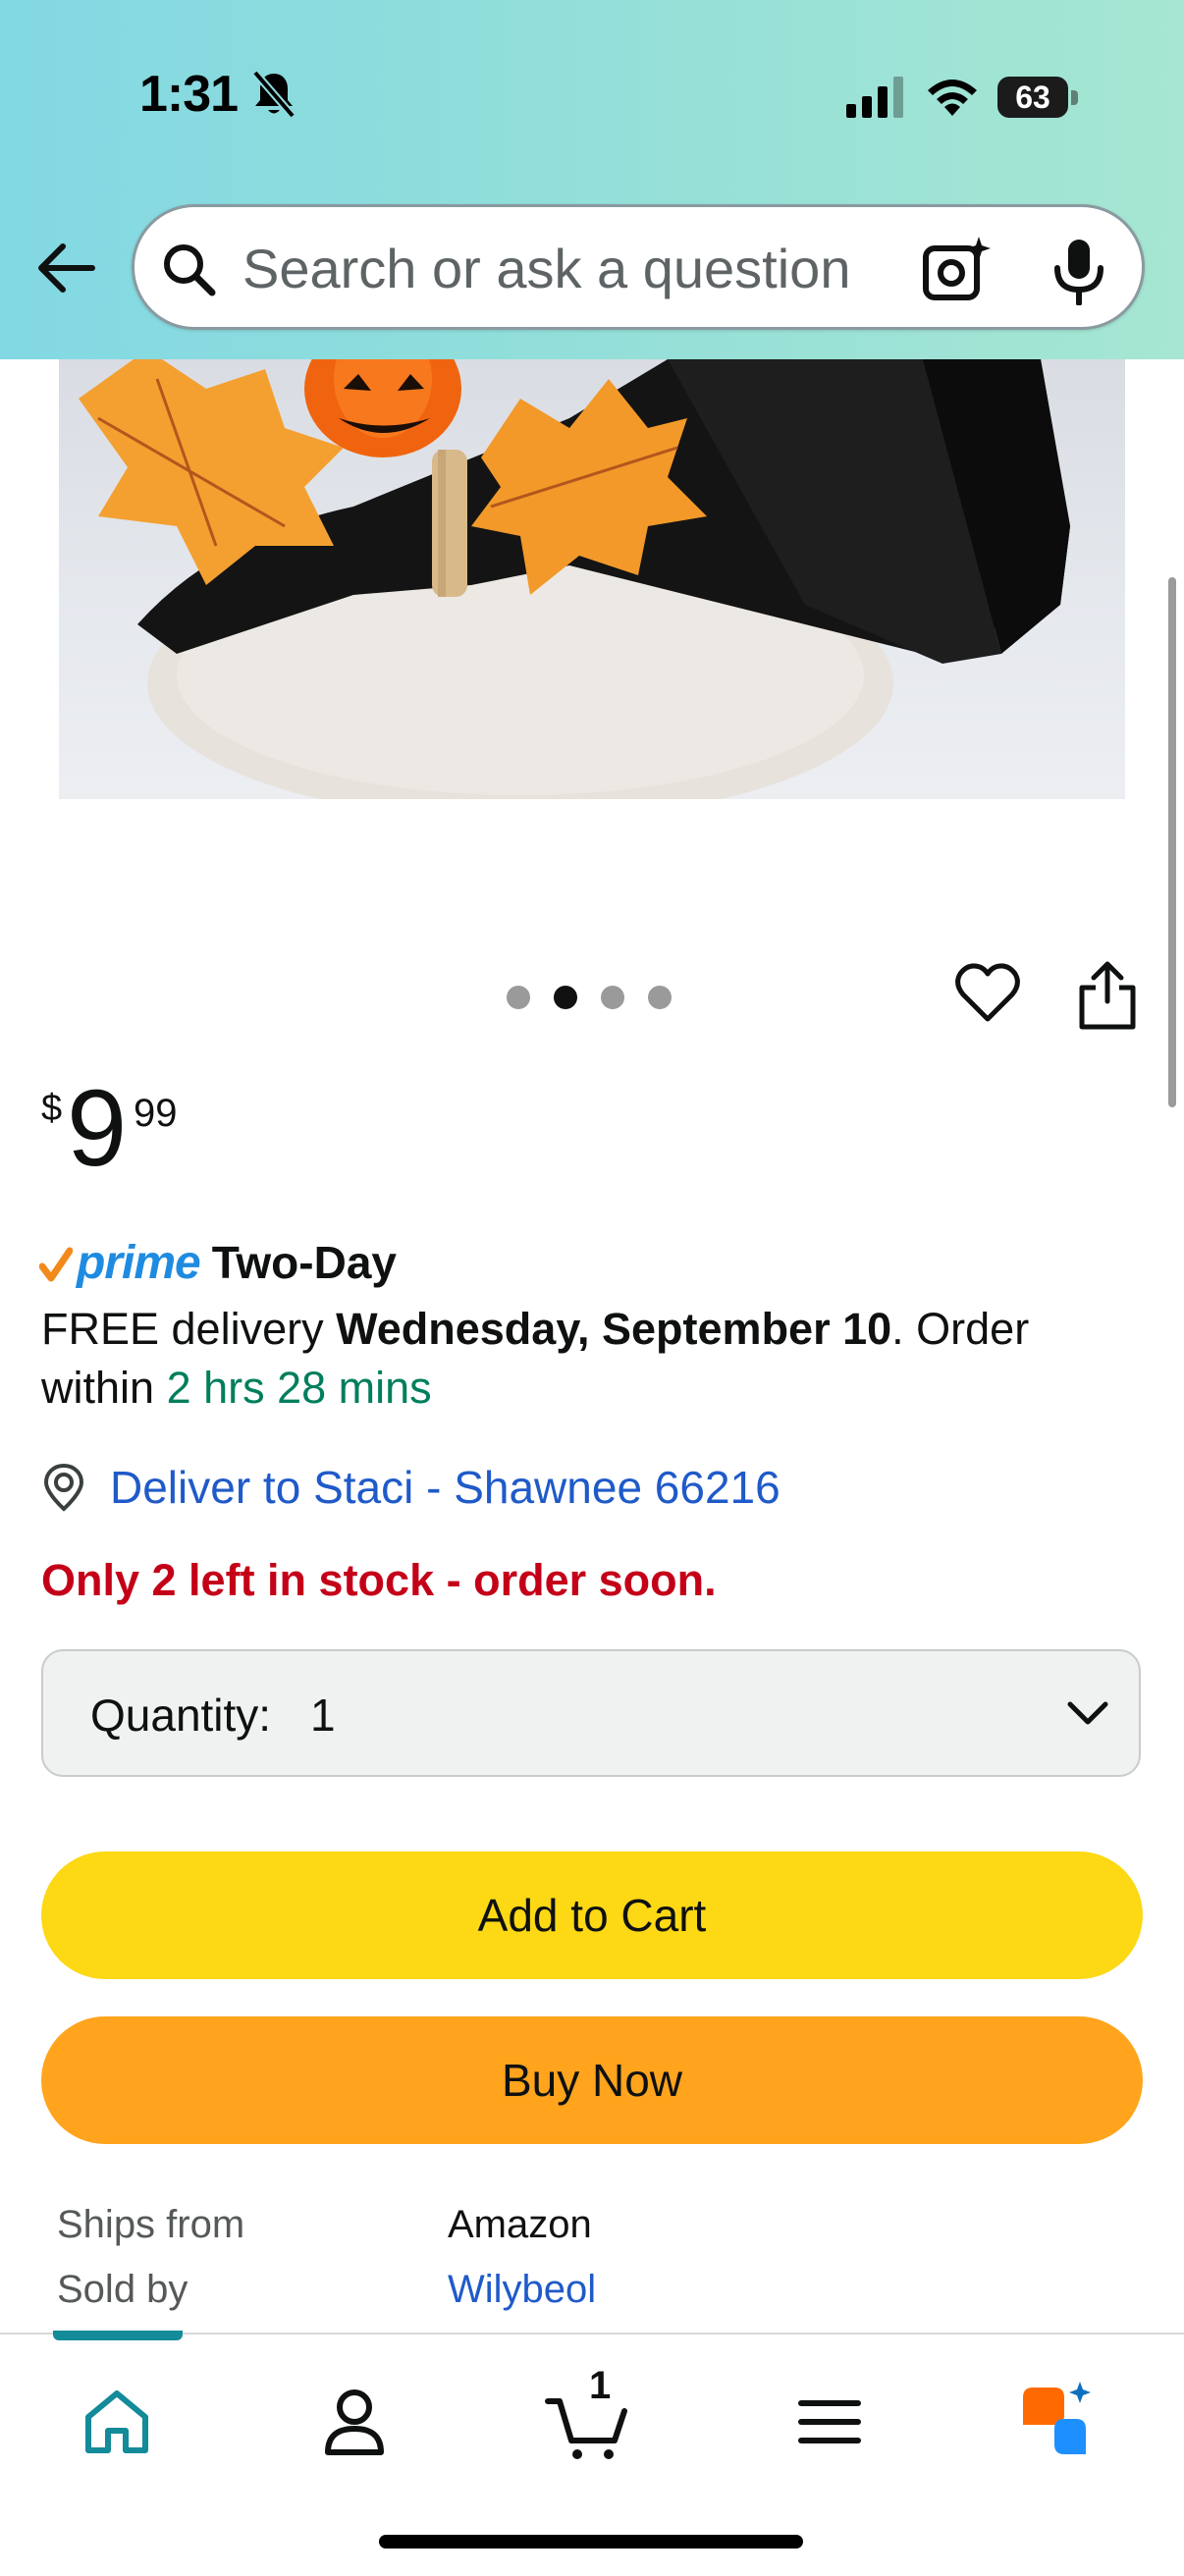 Image resolution: width=1184 pixels, height=2576 pixels. I want to click on sold-by-link: Wilybeol, so click(522, 2290).